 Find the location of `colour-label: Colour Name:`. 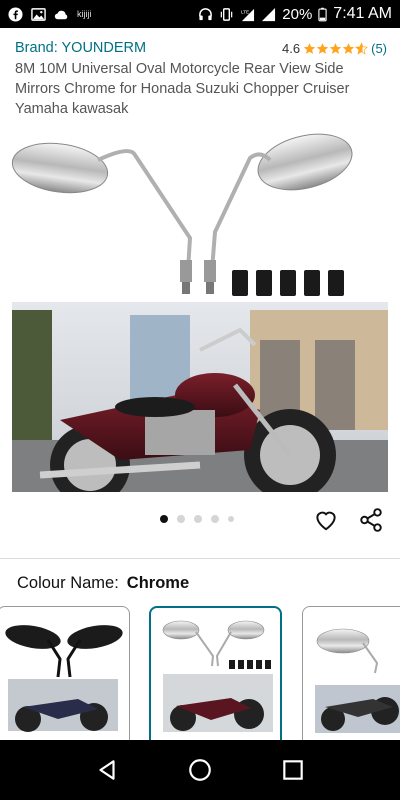

colour-label: Colour Name: is located at coordinates (68, 583).